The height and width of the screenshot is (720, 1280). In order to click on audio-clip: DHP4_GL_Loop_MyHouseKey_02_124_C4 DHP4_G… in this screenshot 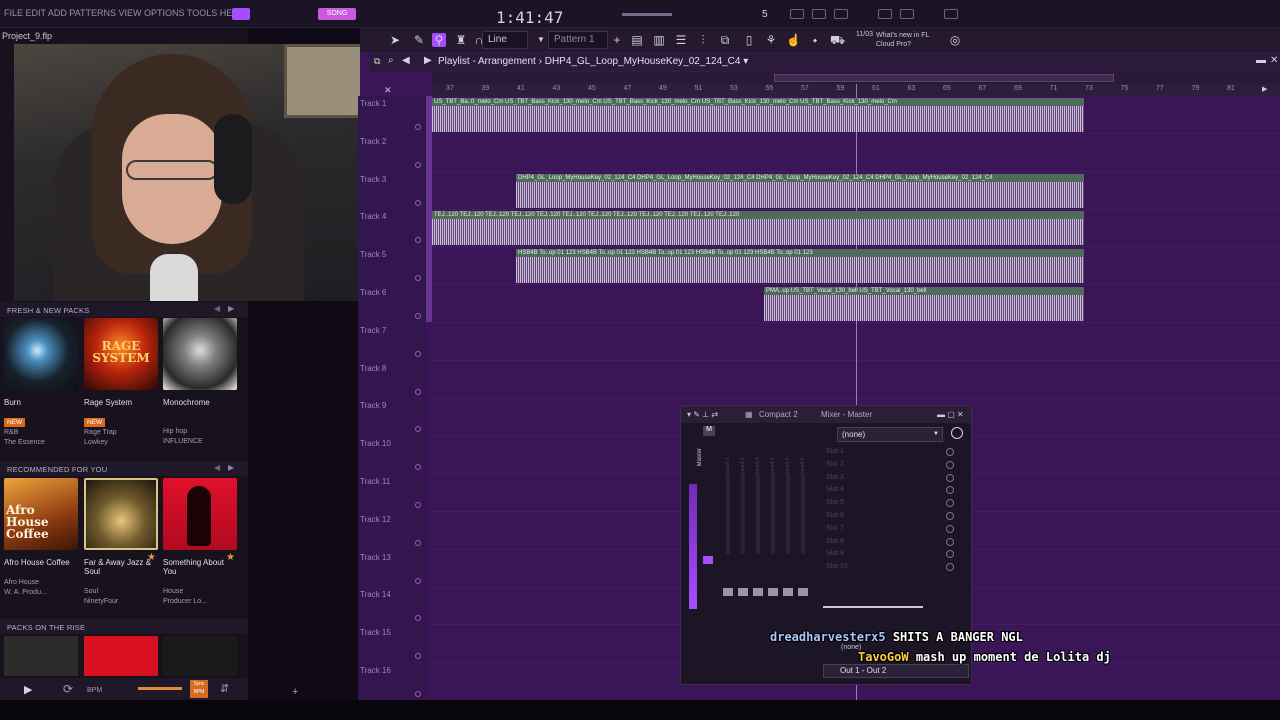, I will do `click(800, 190)`.